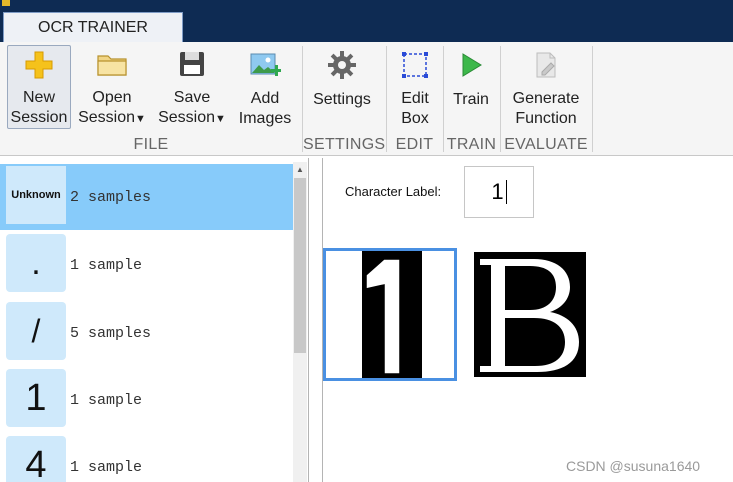 The height and width of the screenshot is (482, 733). Describe the element at coordinates (546, 64) in the screenshot. I see `generate-function-icon` at that location.